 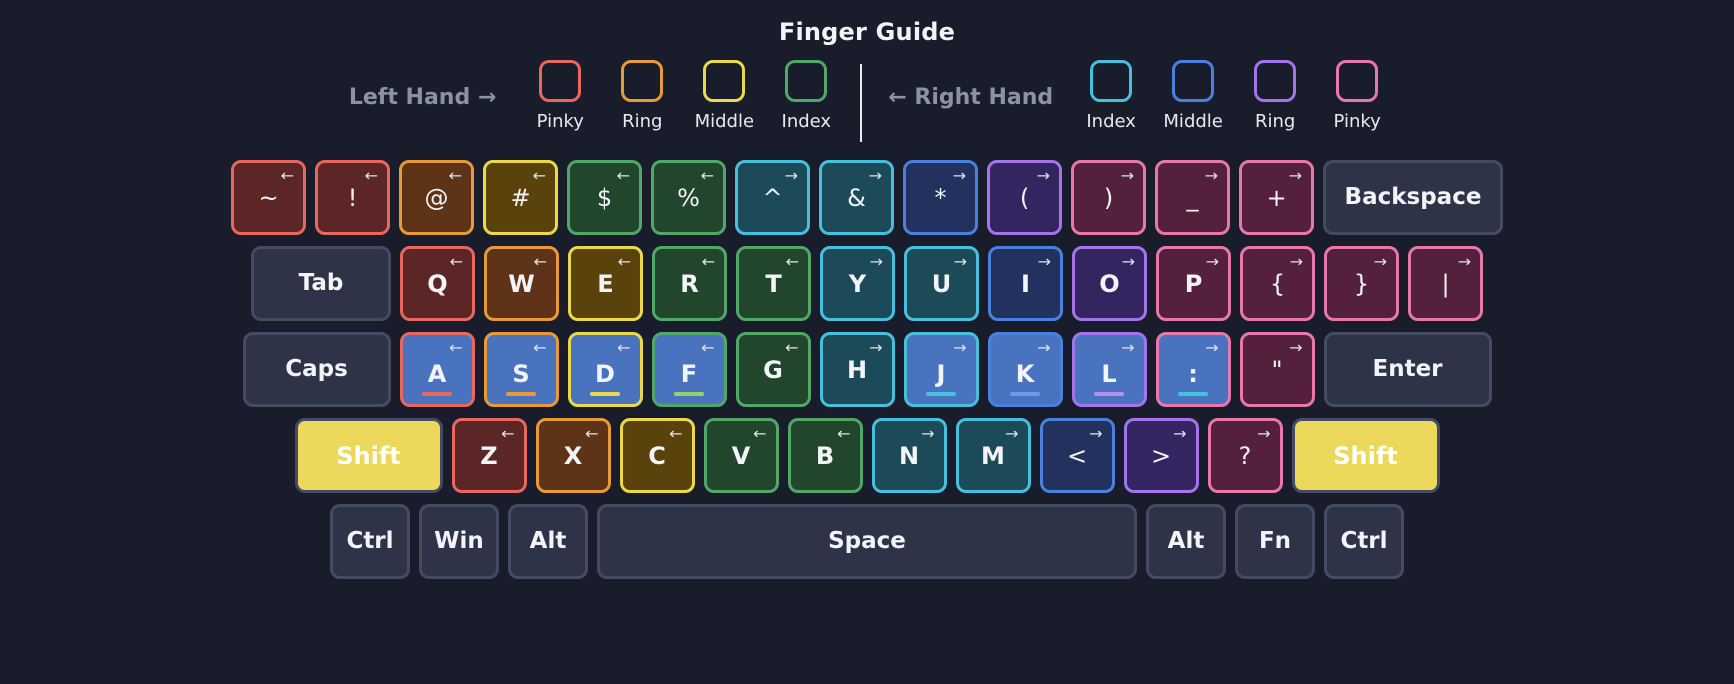 I want to click on key-label: <, so click(x=1077, y=455).